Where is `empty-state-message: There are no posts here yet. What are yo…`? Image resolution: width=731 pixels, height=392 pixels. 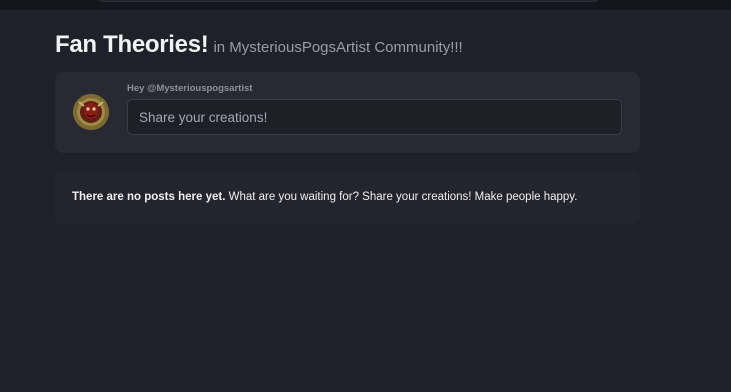
empty-state-message: There are no posts here yet. What are yo… is located at coordinates (324, 197).